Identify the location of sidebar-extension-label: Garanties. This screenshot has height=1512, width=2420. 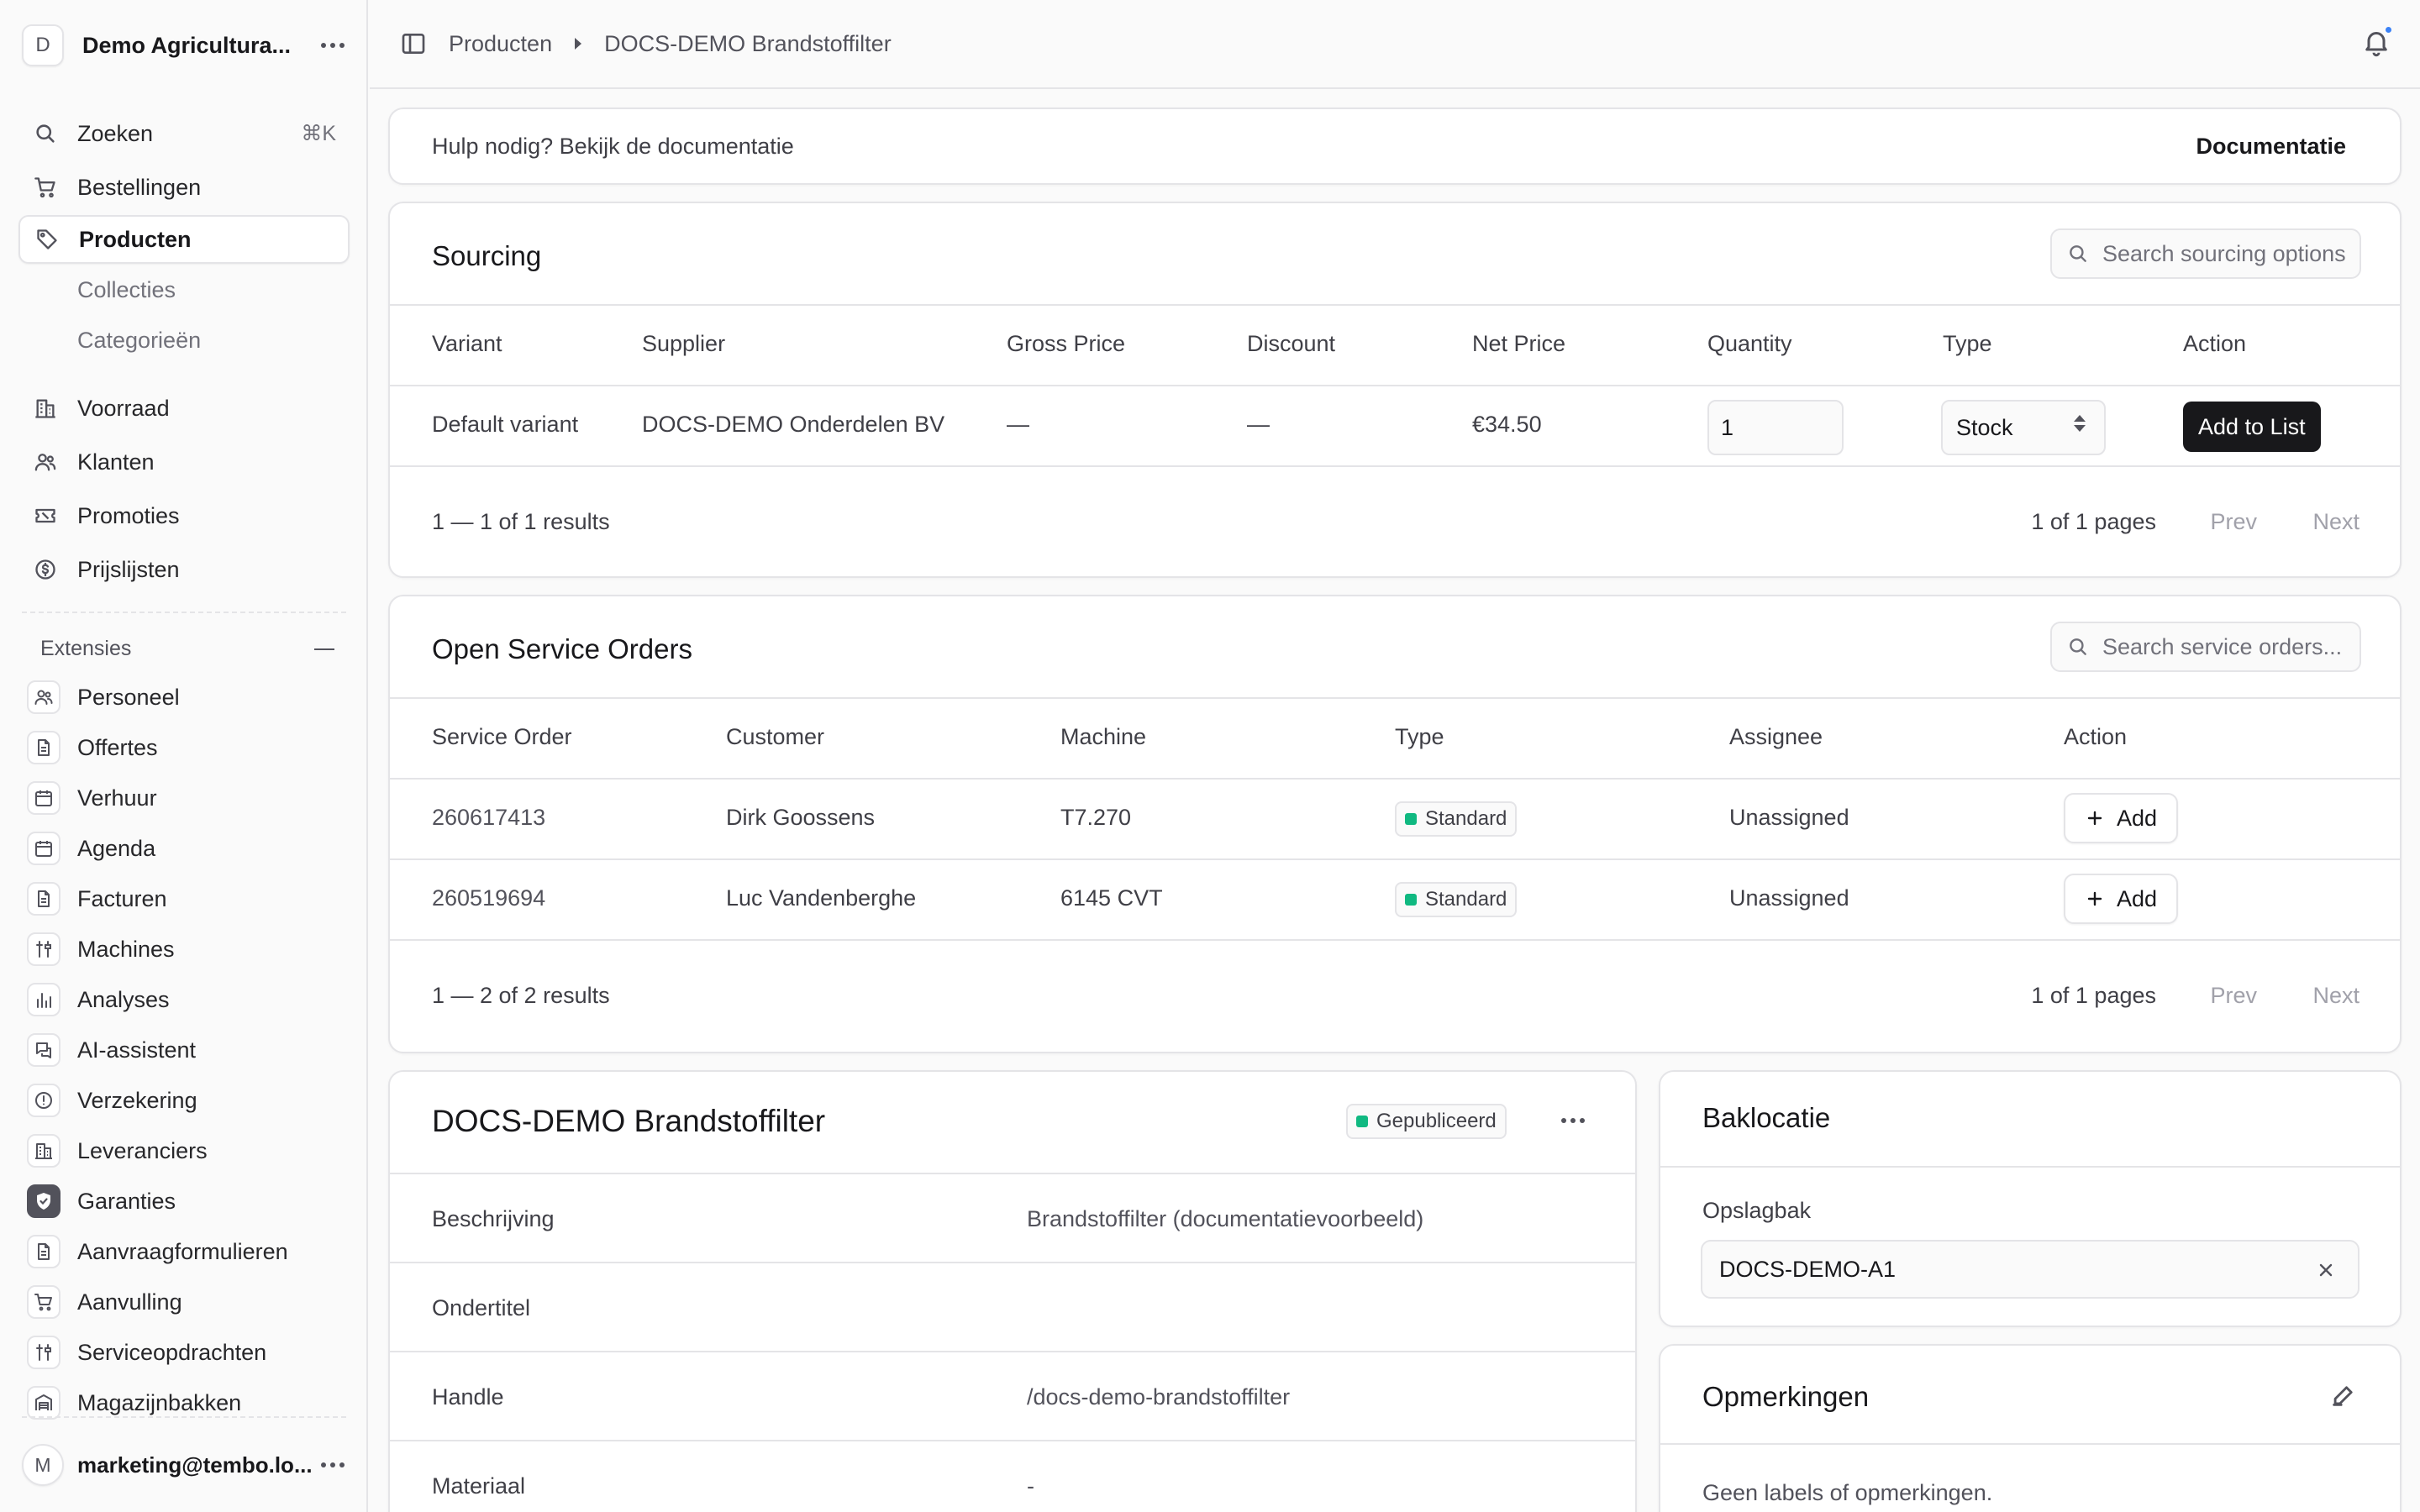
(127, 1201).